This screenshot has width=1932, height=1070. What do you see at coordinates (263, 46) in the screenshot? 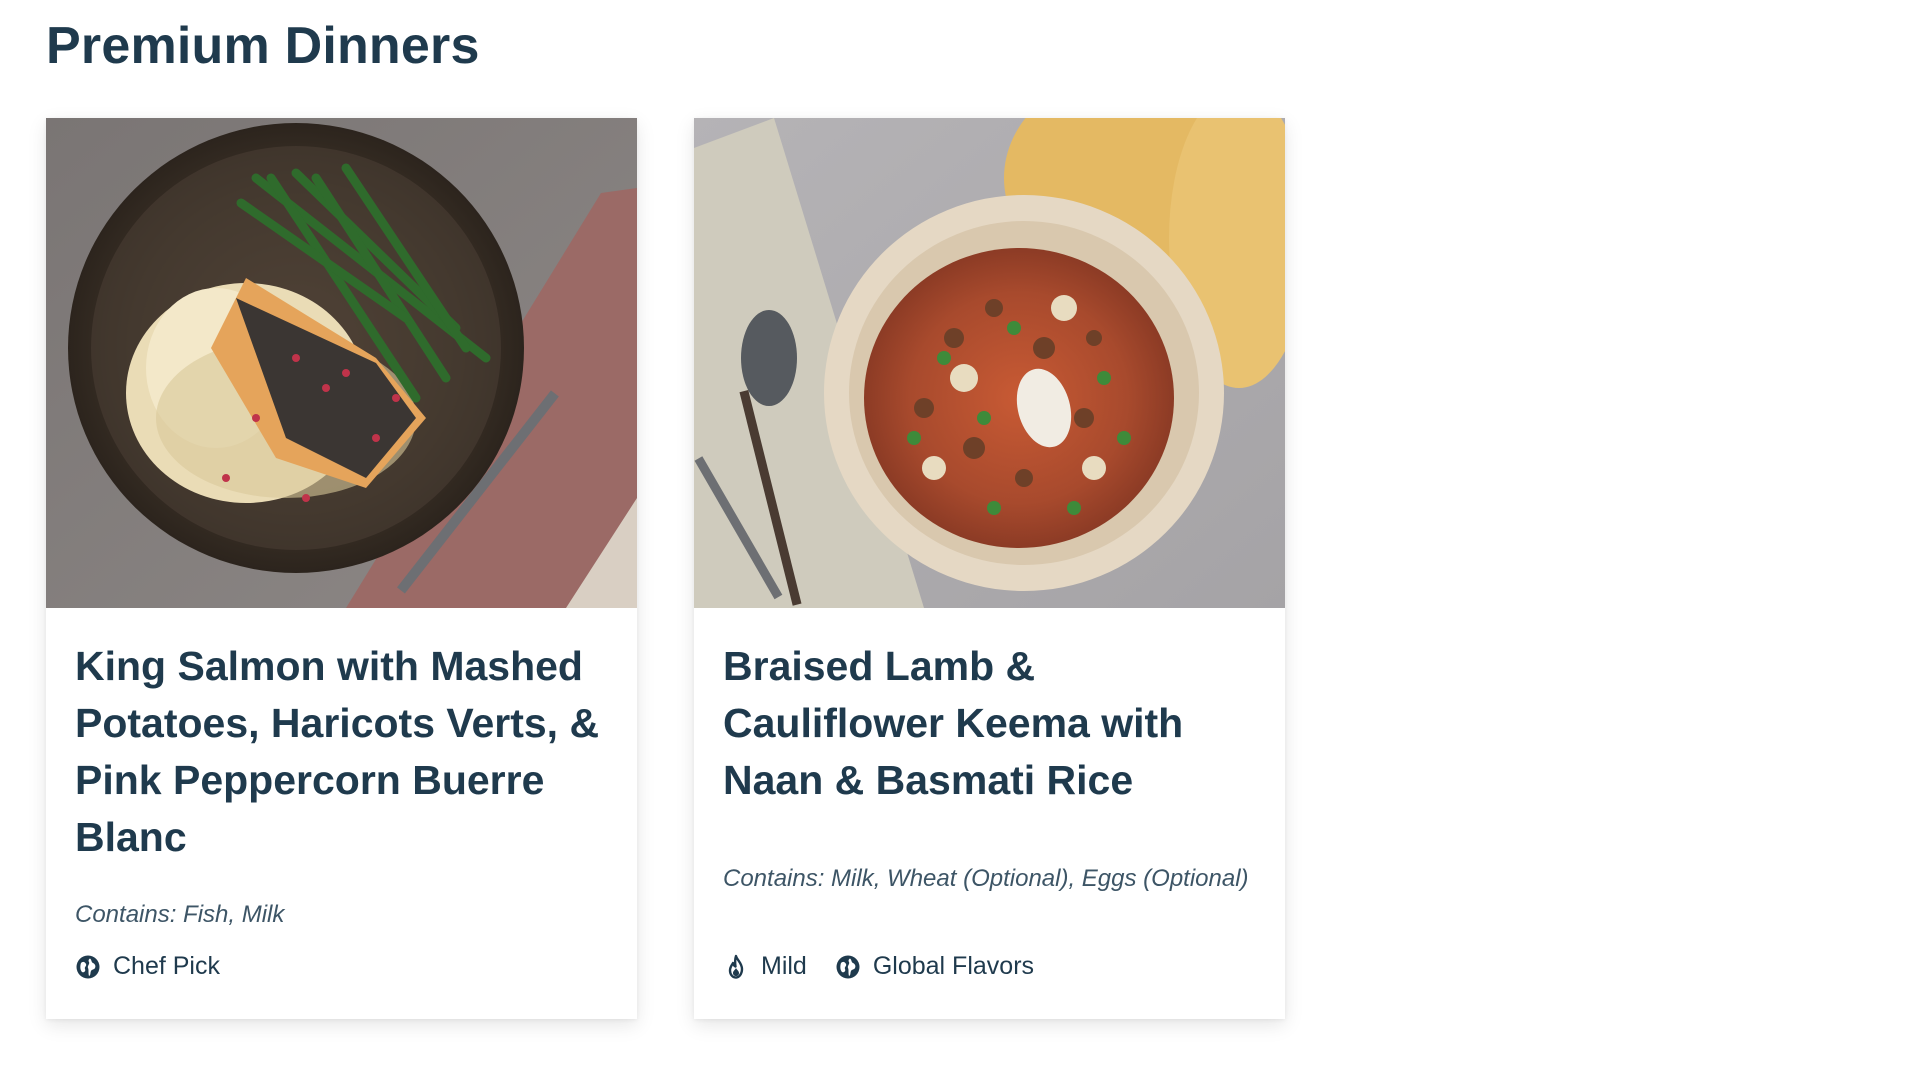
I see `section-title: Premium Dinners` at bounding box center [263, 46].